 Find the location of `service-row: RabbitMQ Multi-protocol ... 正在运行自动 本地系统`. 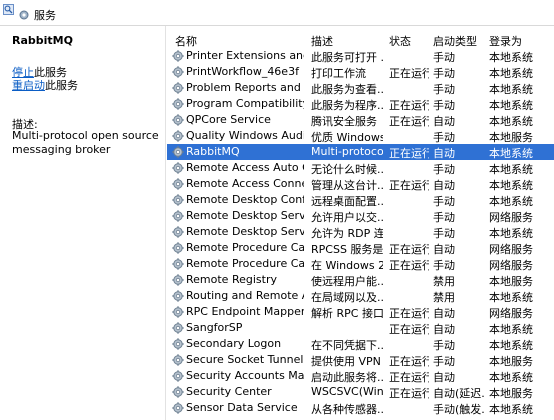

service-row: RabbitMQ Multi-protocol ... 正在运行自动 本地系统 is located at coordinates (360, 152).